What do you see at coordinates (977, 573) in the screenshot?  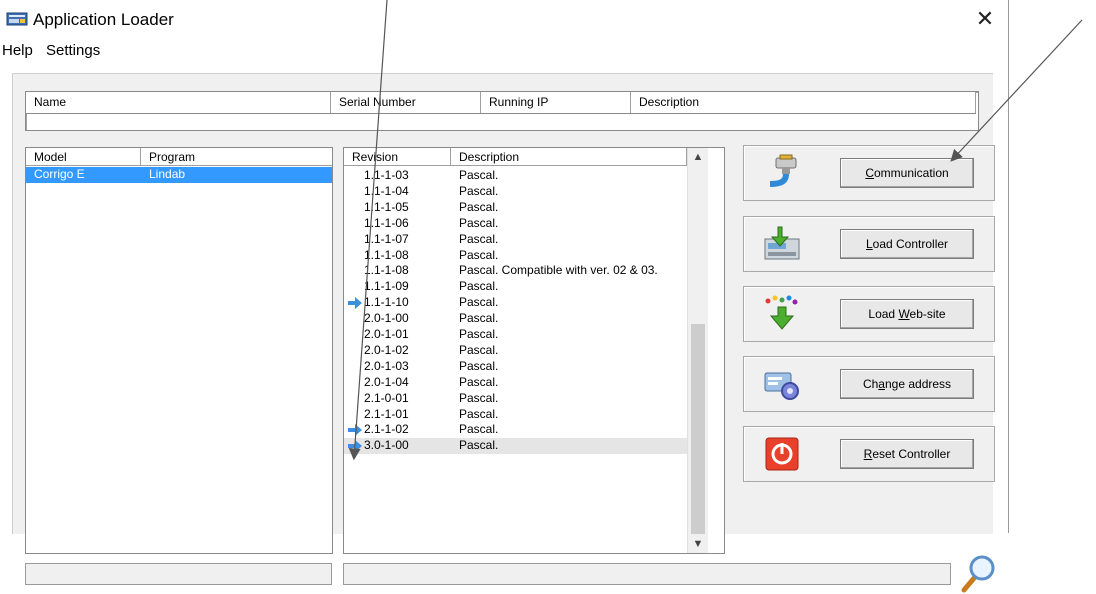 I see `magnifier-icon` at bounding box center [977, 573].